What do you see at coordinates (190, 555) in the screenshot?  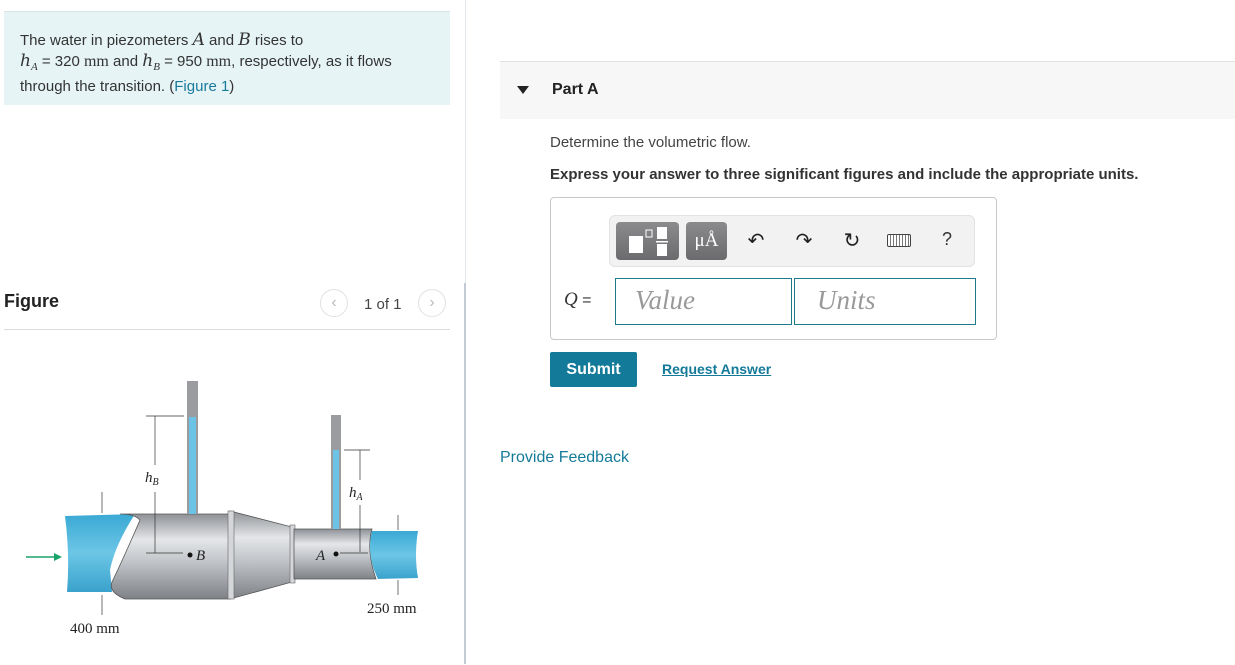 I see `point-b-marker` at bounding box center [190, 555].